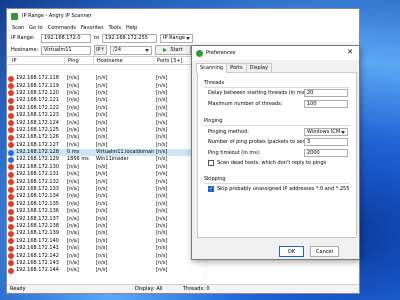 Image resolution: width=400 pixels, height=300 pixels. Describe the element at coordinates (104, 115) in the screenshot. I see `table-row: 192.168.172.123 [n/a] [n/s] [n/s]` at that location.